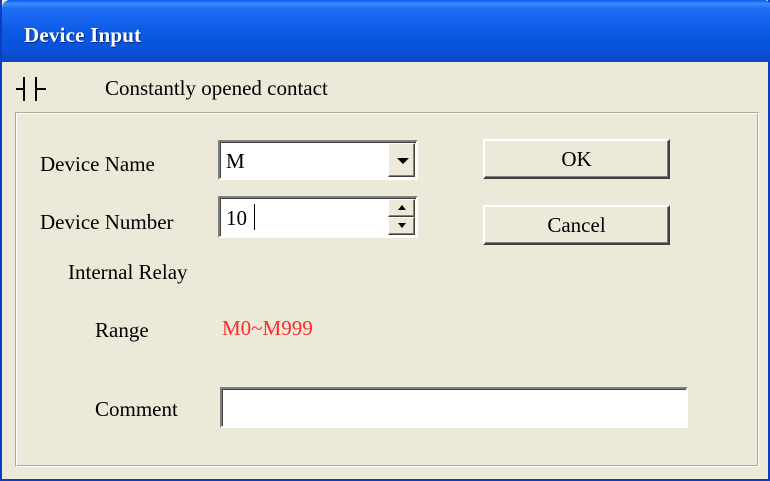  What do you see at coordinates (254, 217) in the screenshot?
I see `text-cursor` at bounding box center [254, 217].